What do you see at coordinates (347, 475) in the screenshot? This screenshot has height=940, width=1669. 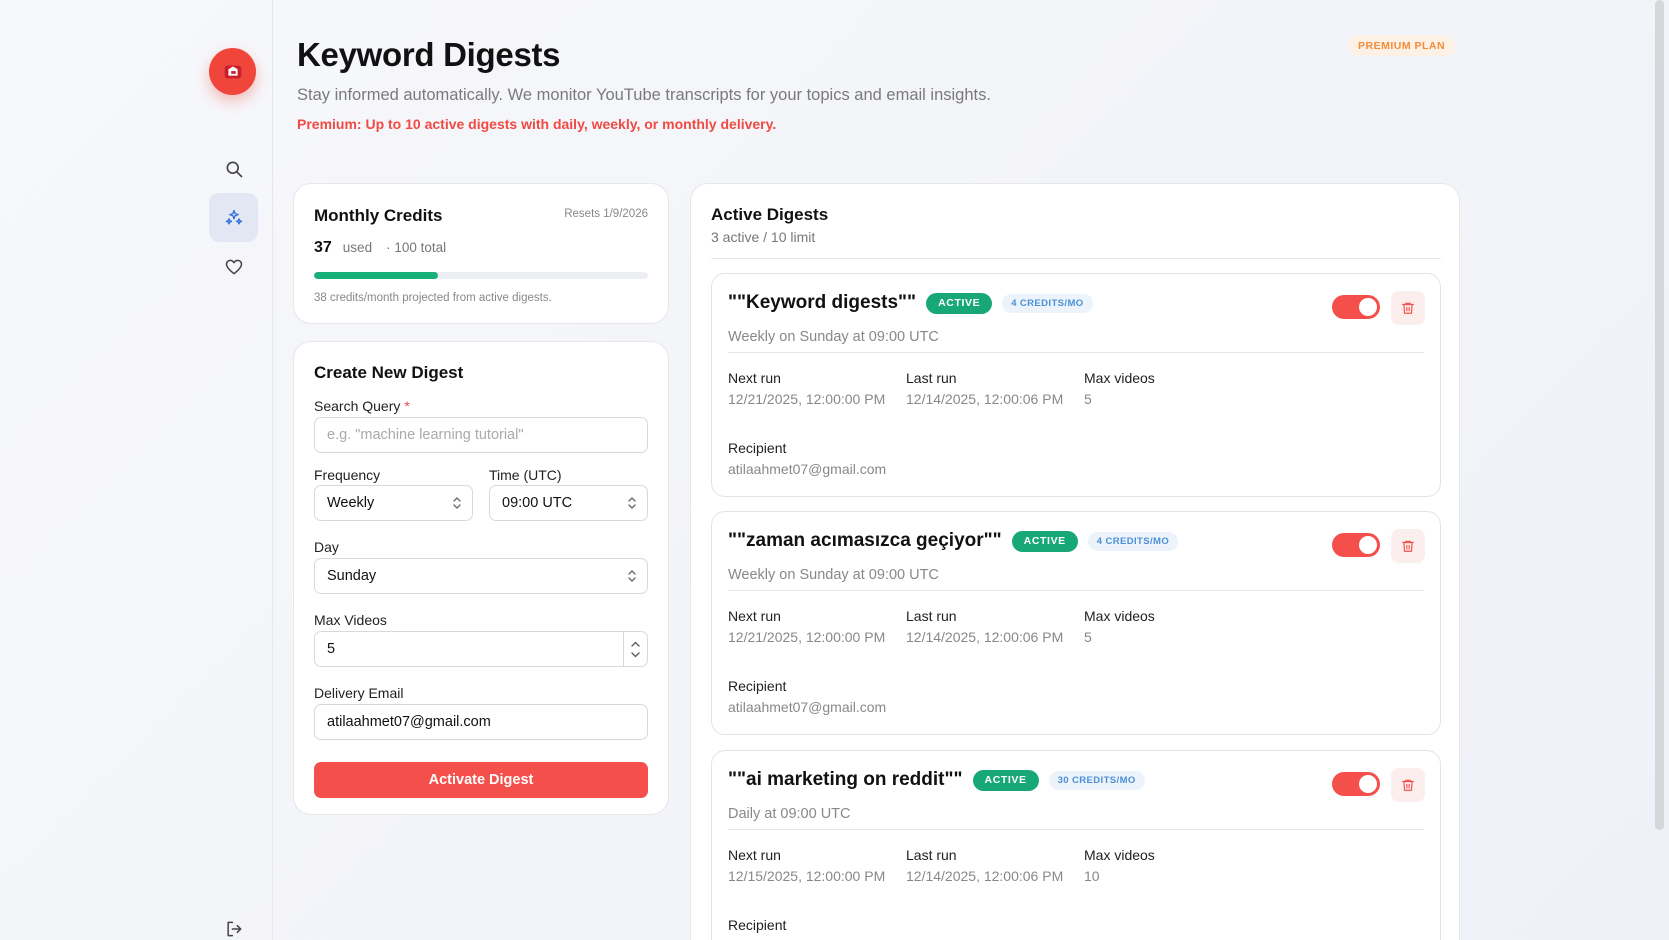 I see `frequency-label: Frequency` at bounding box center [347, 475].